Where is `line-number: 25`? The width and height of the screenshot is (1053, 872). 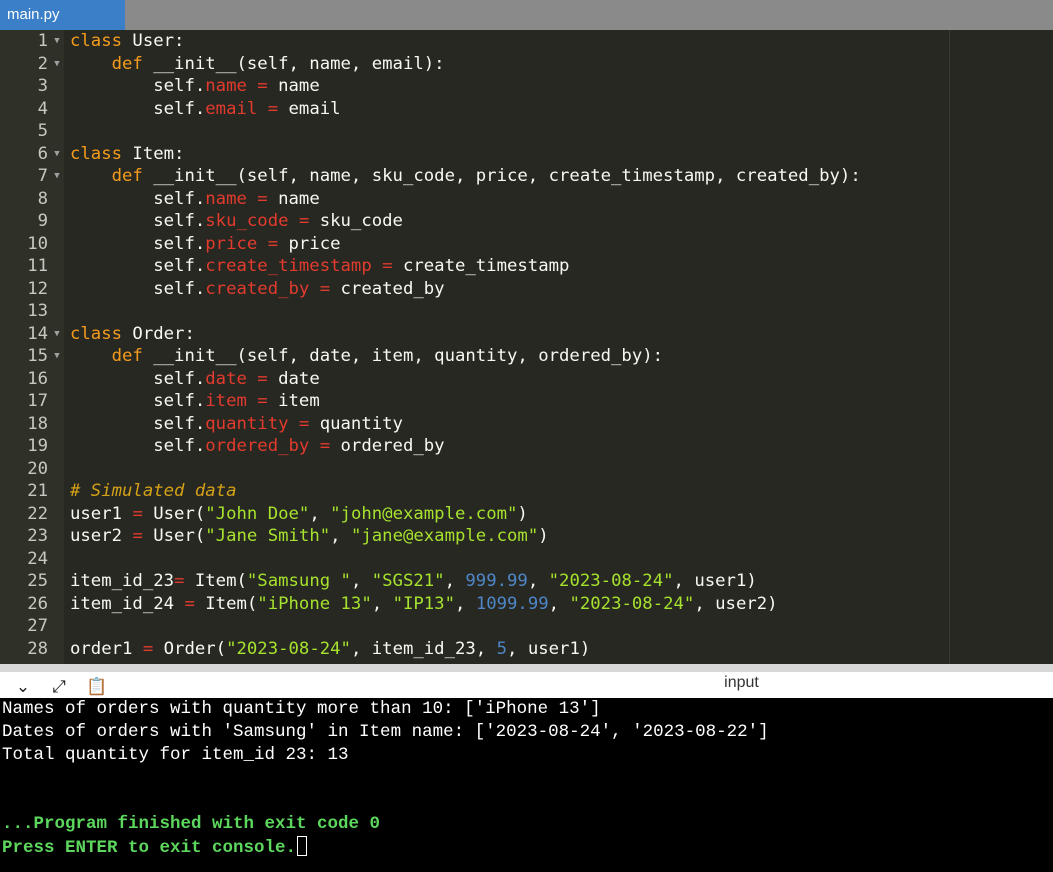
line-number: 25 is located at coordinates (37, 581).